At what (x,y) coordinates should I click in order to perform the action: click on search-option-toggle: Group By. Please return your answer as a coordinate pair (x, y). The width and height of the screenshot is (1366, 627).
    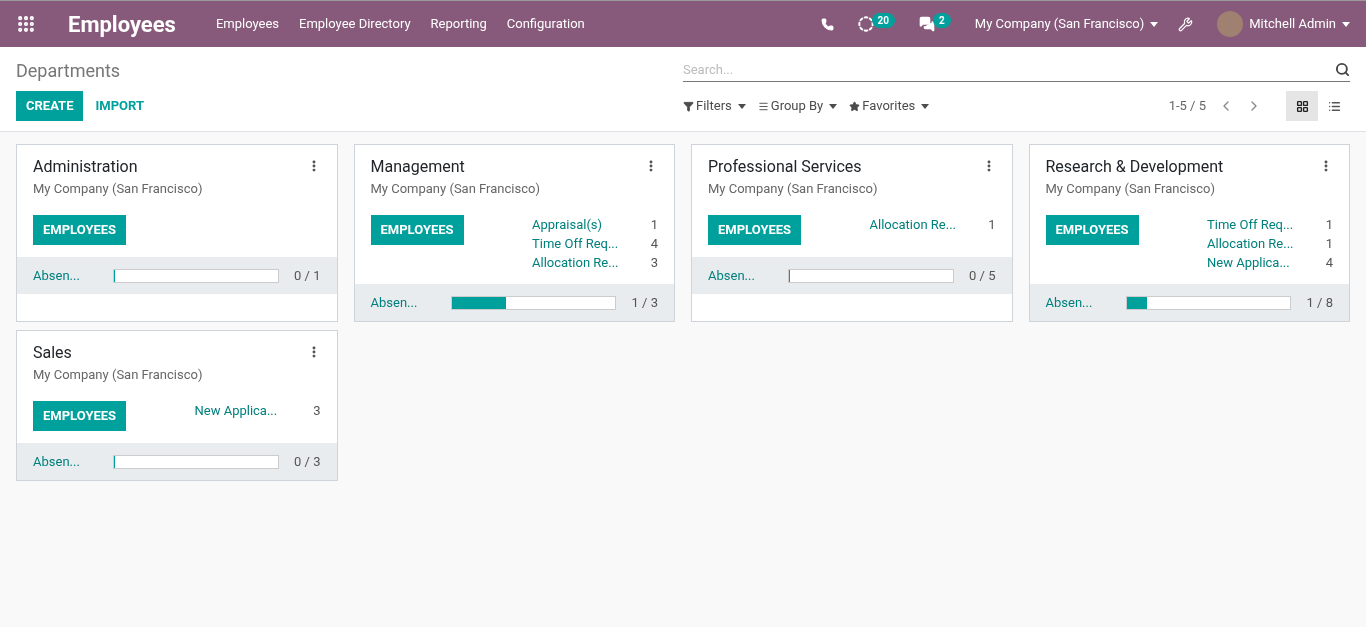
    Looking at the image, I should click on (797, 106).